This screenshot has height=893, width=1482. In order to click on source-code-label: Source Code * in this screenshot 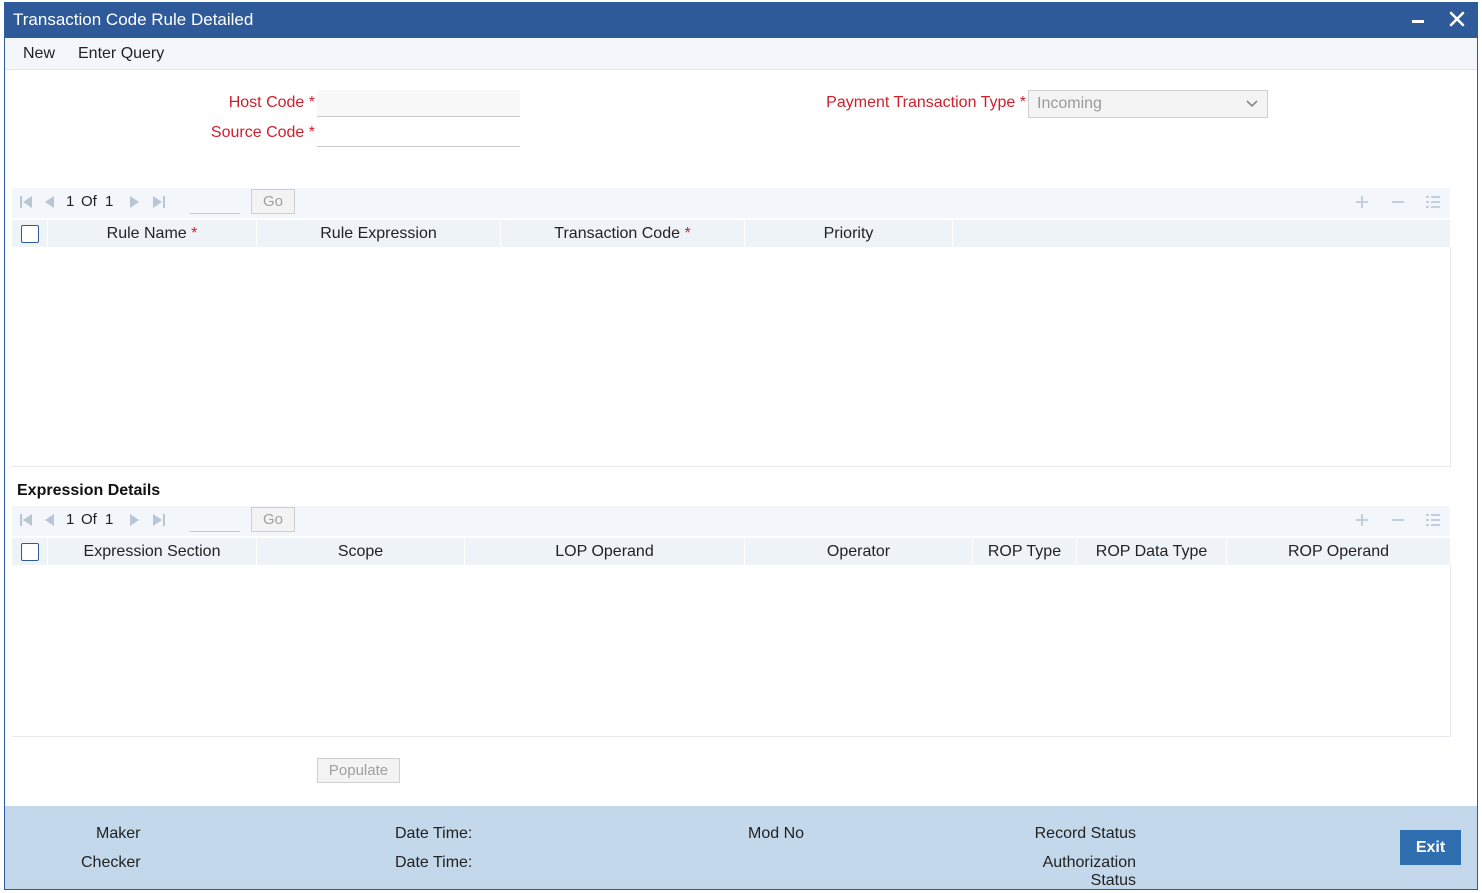, I will do `click(235, 133)`.